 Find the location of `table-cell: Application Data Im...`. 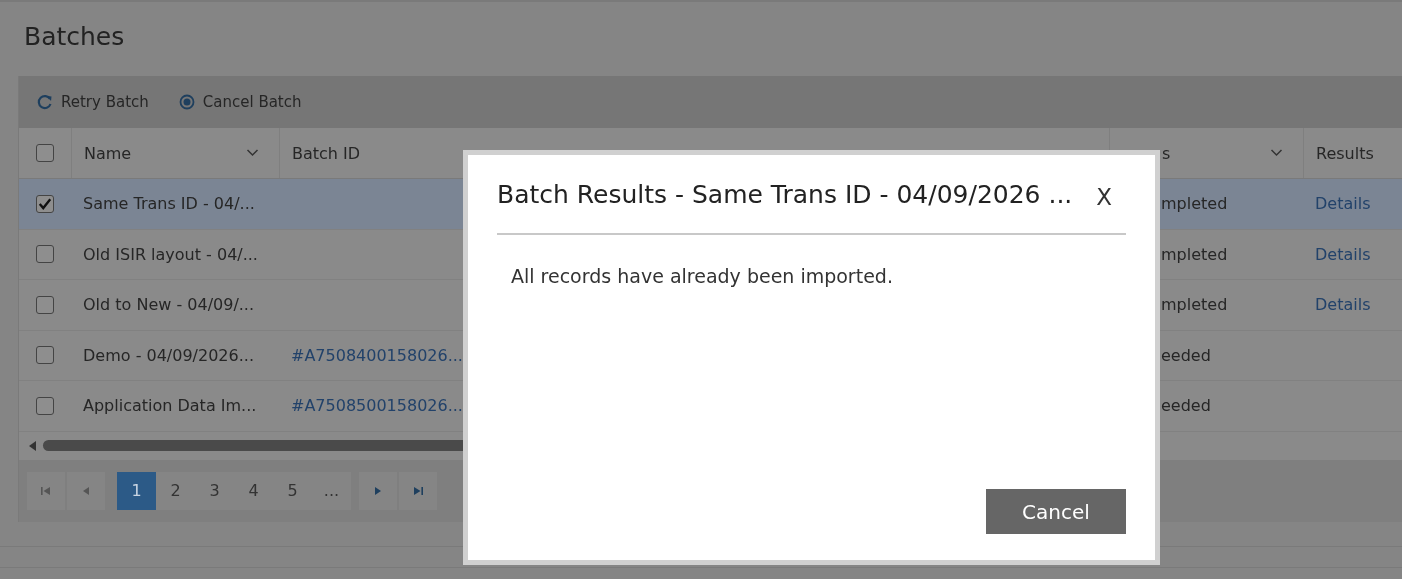

table-cell: Application Data Im... is located at coordinates (170, 406).